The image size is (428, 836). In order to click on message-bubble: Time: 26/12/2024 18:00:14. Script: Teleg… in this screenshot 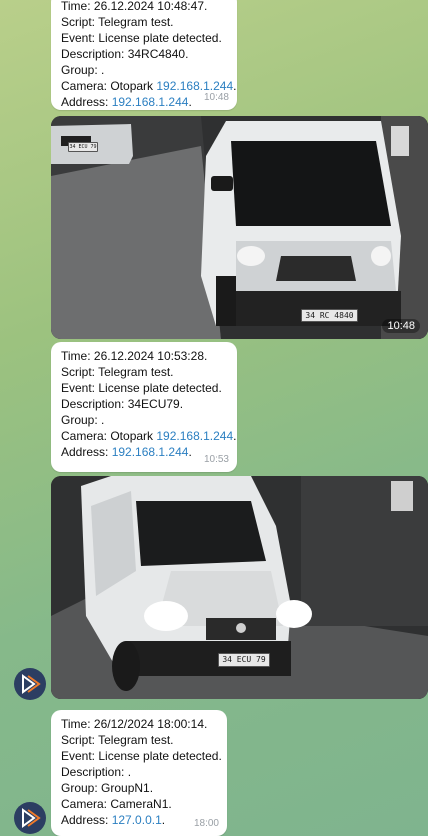, I will do `click(139, 773)`.